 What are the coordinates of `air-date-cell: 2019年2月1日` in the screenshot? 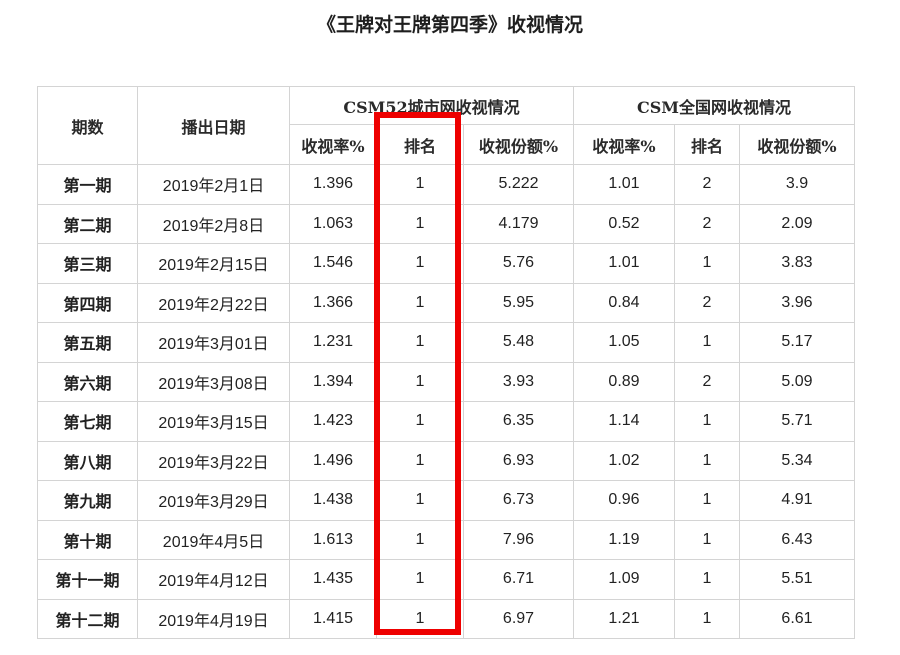 It's located at (213, 184).